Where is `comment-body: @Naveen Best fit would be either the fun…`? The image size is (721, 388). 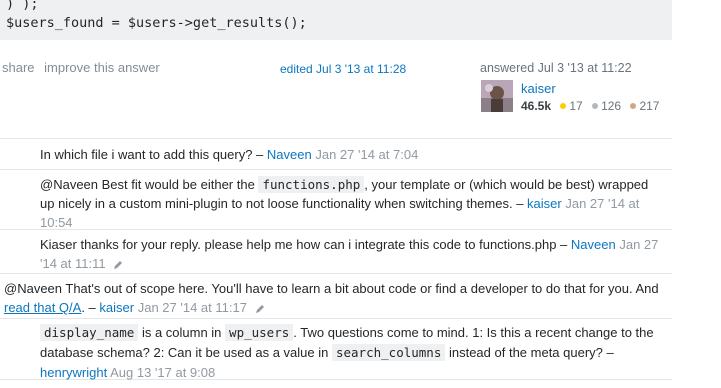 comment-body: @Naveen Best fit would be either the fun… is located at coordinates (351, 203).